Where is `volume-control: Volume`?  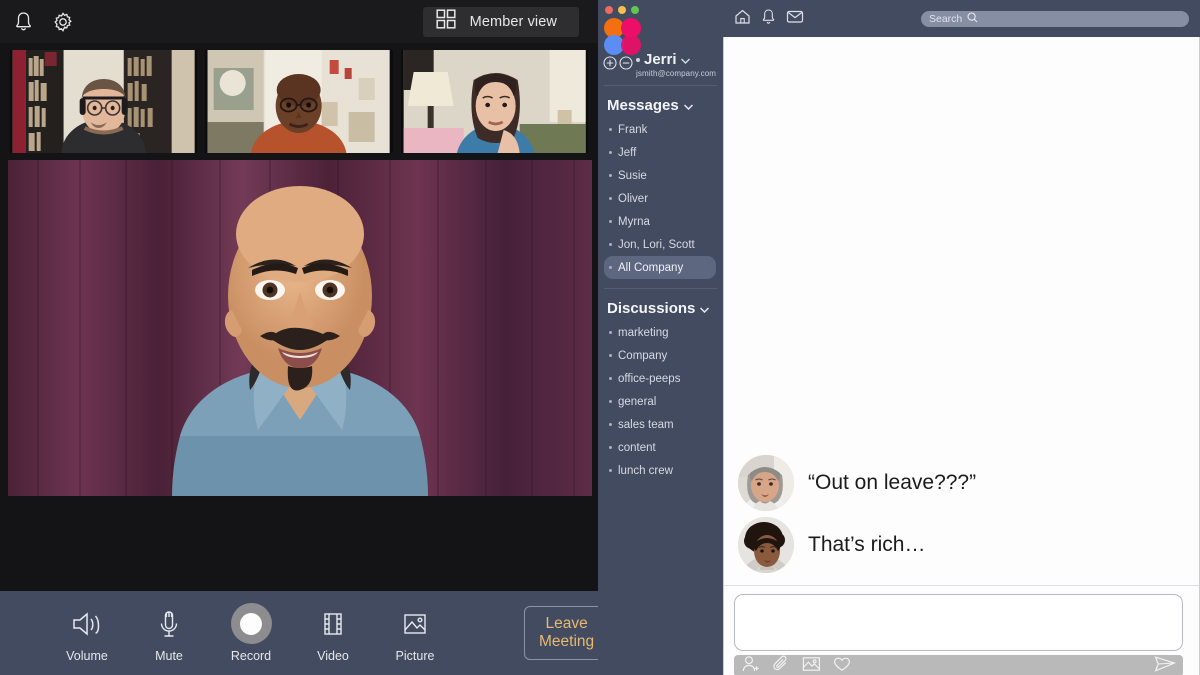 volume-control: Volume is located at coordinates (87, 633).